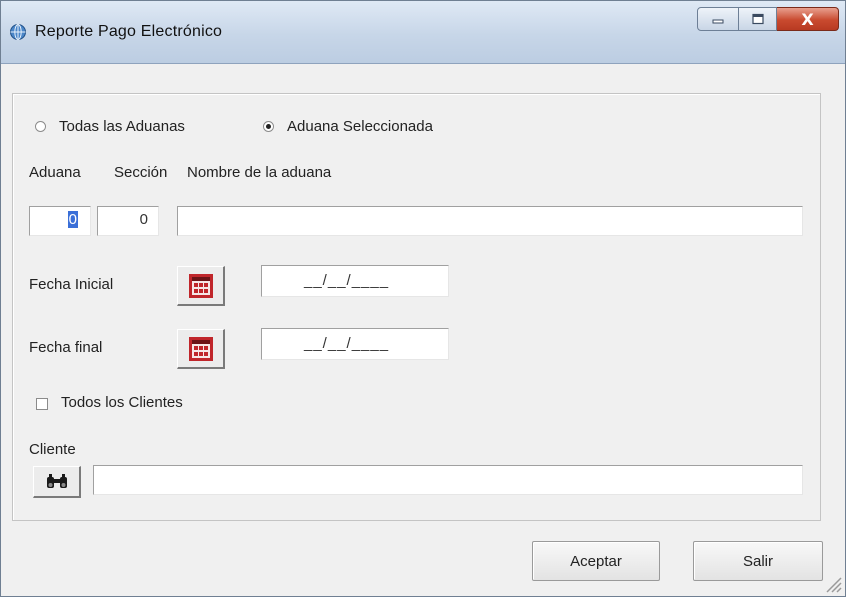 Image resolution: width=848 pixels, height=599 pixels. What do you see at coordinates (122, 126) in the screenshot?
I see `radio-todas-aduanas-label: Todas las Aduanas` at bounding box center [122, 126].